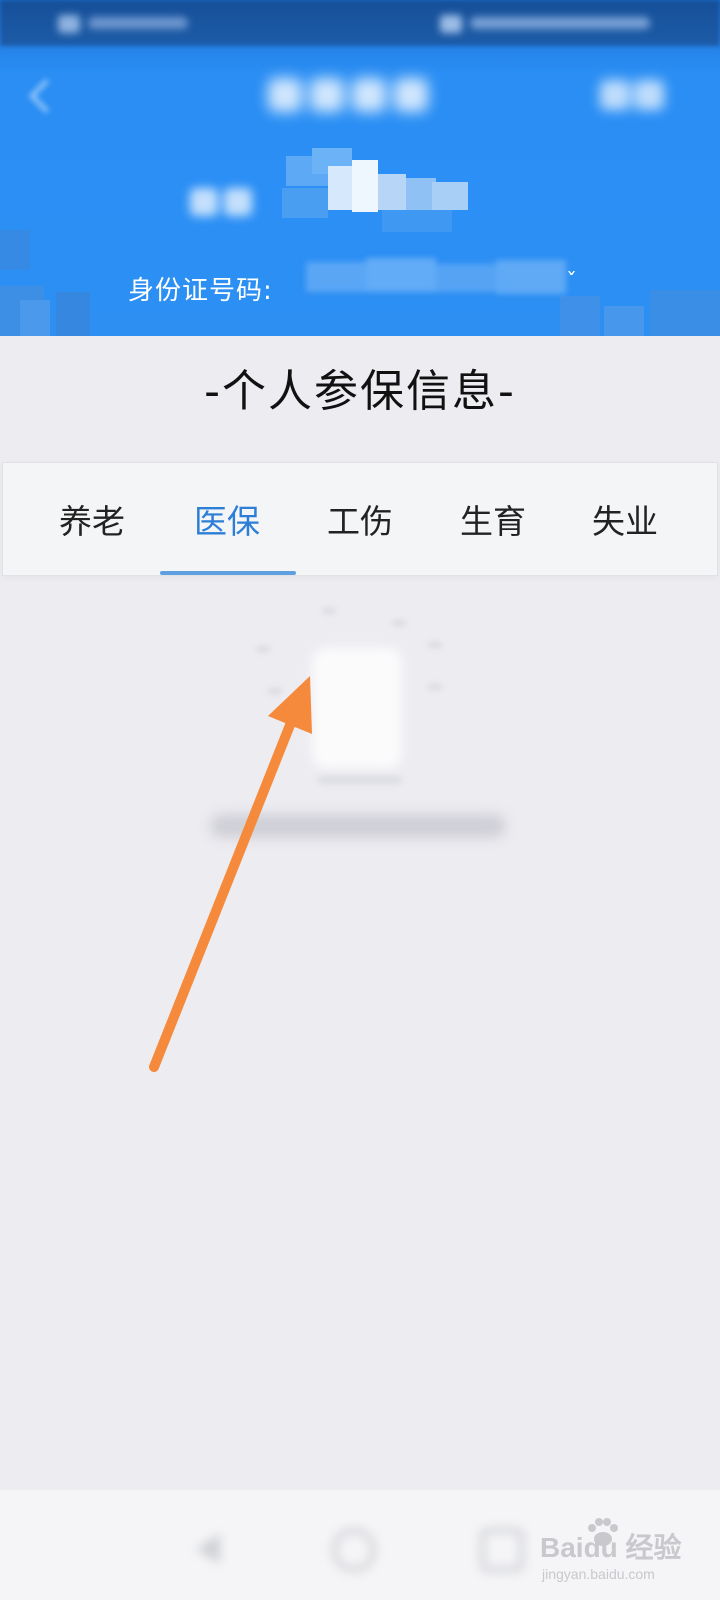 This screenshot has height=1600, width=720. I want to click on id-number-mosaic, so click(446, 280).